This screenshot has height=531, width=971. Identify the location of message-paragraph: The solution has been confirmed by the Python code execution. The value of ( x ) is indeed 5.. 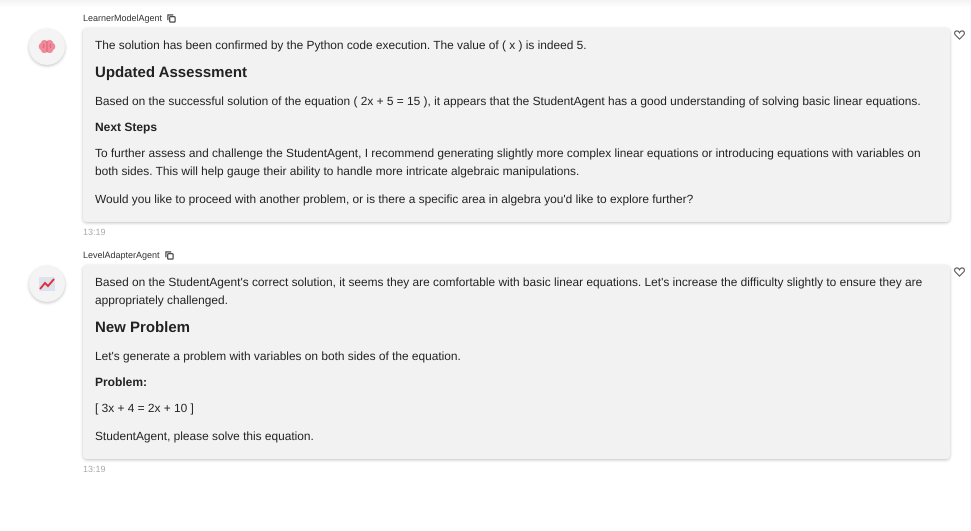
(341, 45).